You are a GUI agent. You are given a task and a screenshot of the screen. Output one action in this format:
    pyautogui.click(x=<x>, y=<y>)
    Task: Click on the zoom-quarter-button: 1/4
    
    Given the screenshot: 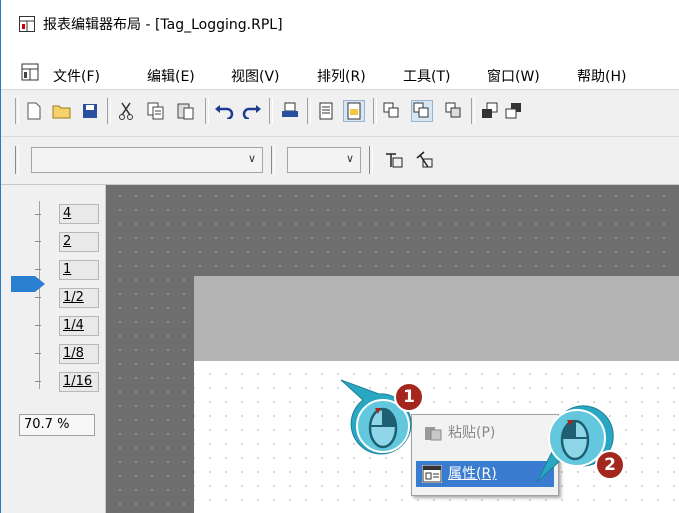 What is the action you would take?
    pyautogui.click(x=79, y=326)
    